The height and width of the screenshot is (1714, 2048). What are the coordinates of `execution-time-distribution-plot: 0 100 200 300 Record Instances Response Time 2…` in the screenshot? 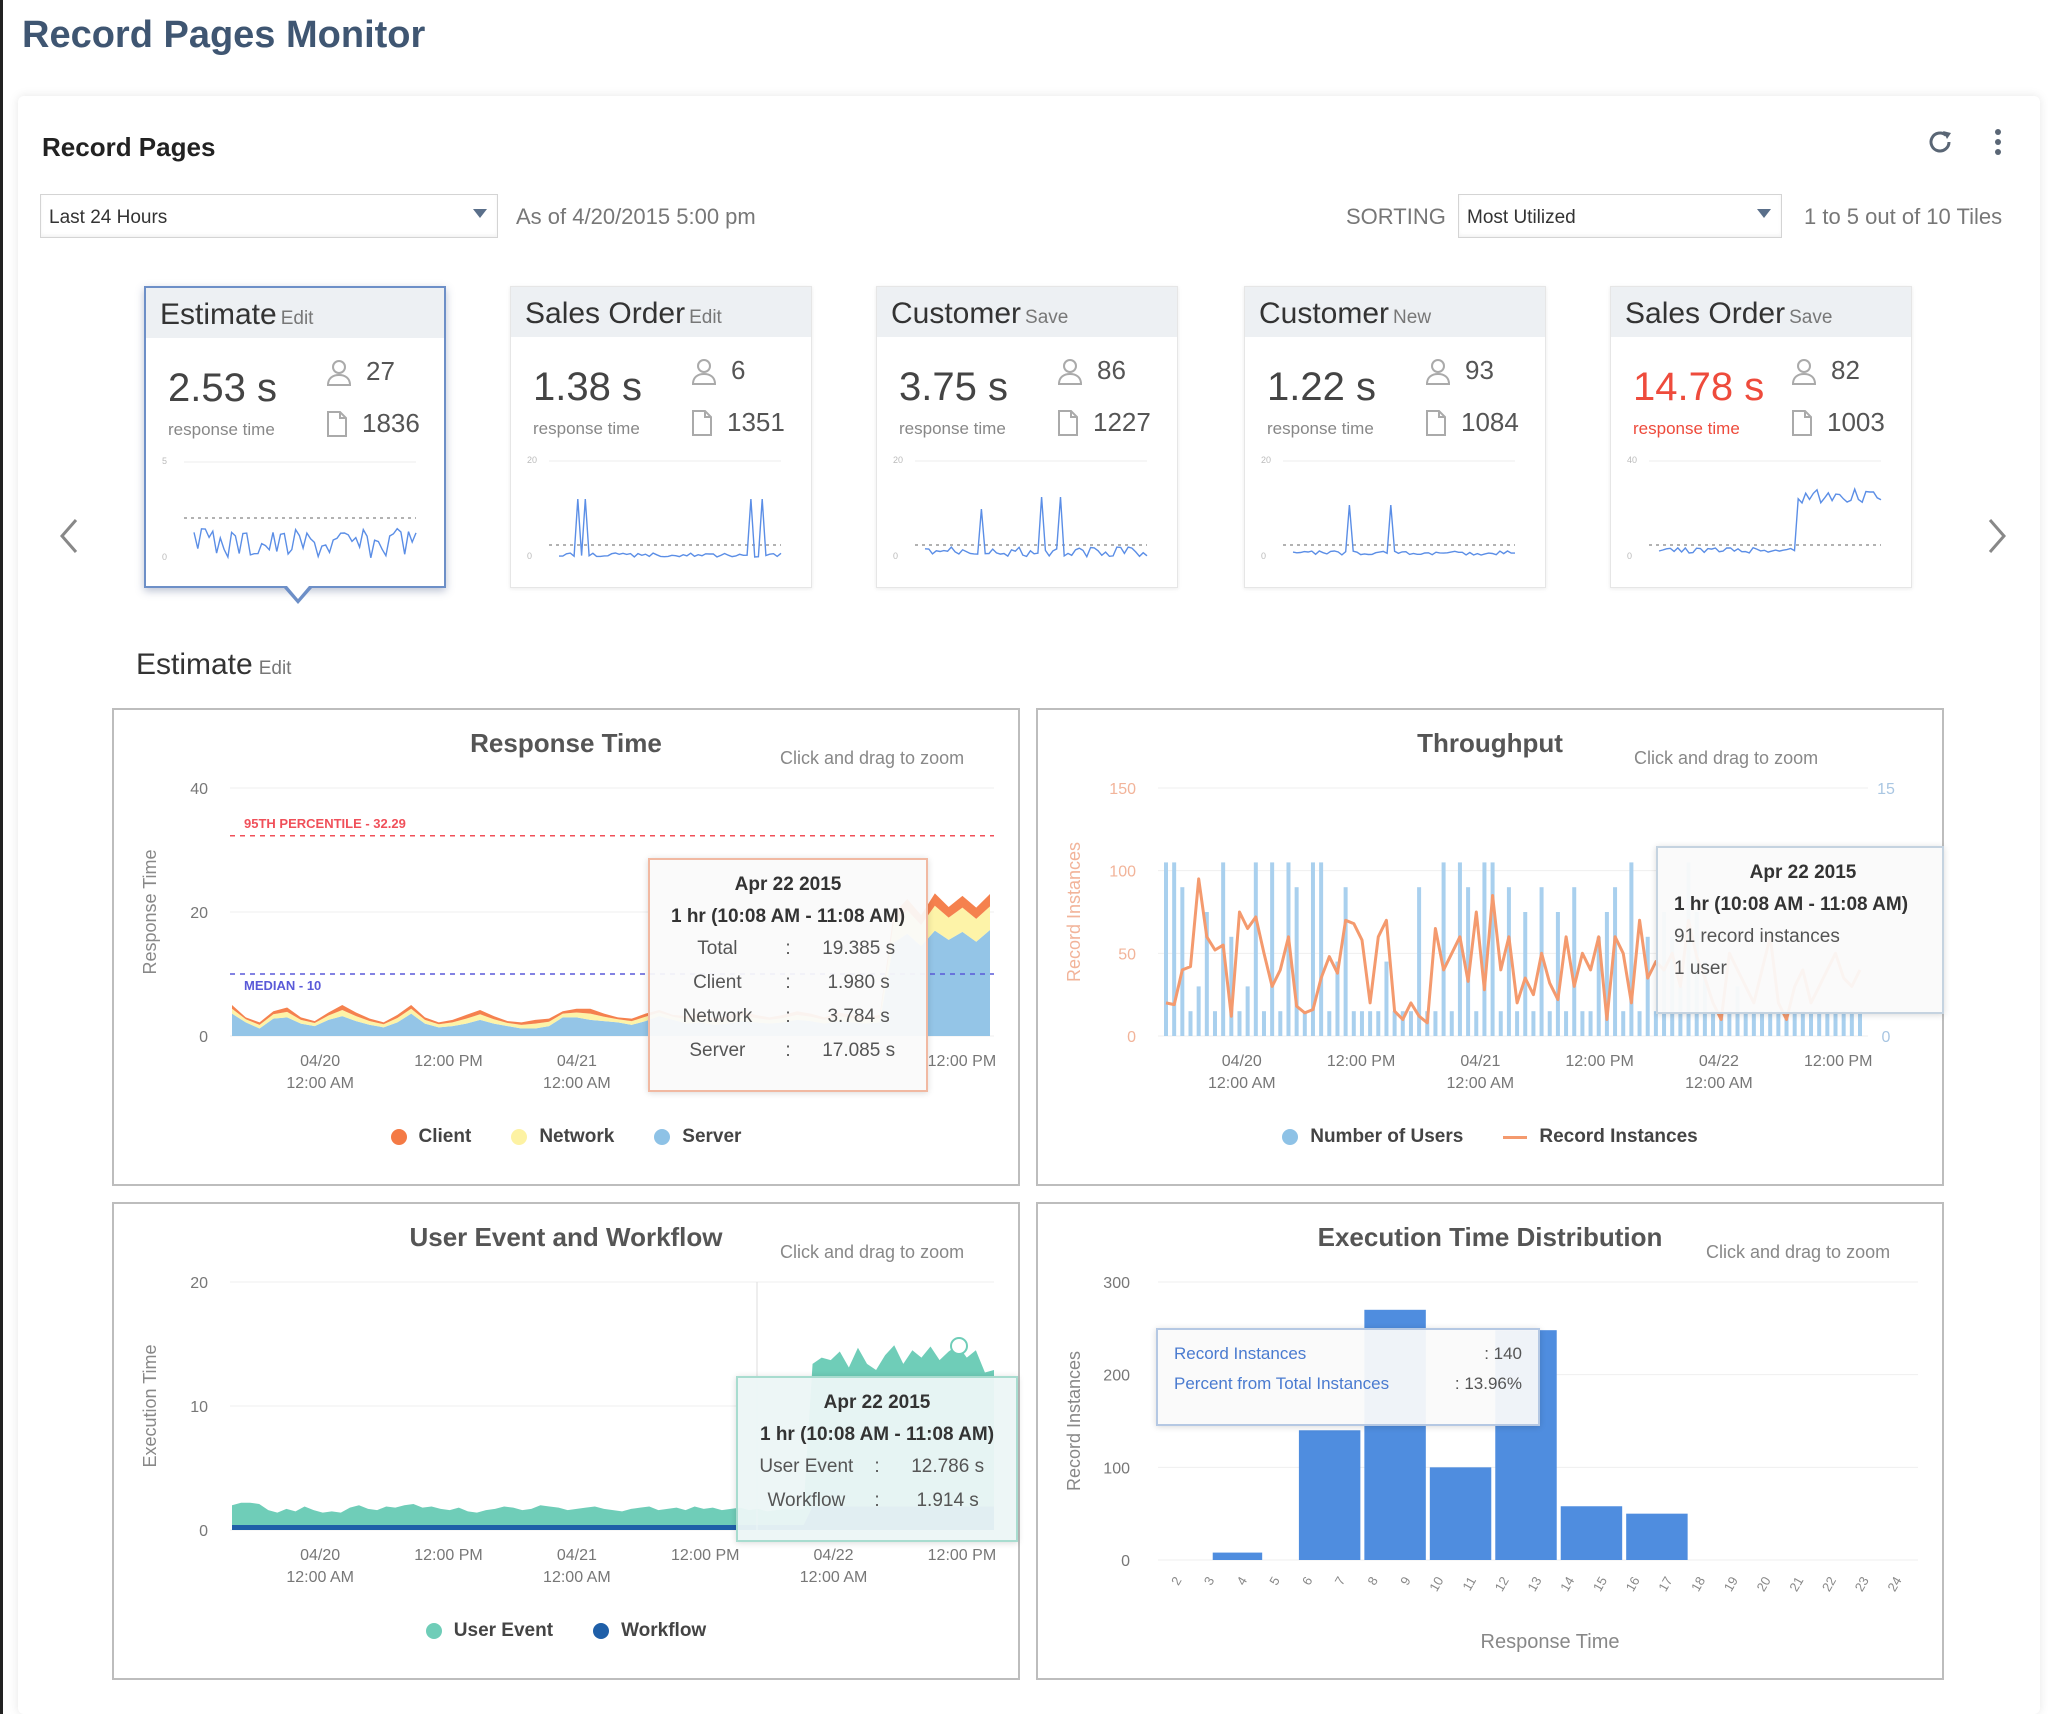 It's located at (1490, 1441).